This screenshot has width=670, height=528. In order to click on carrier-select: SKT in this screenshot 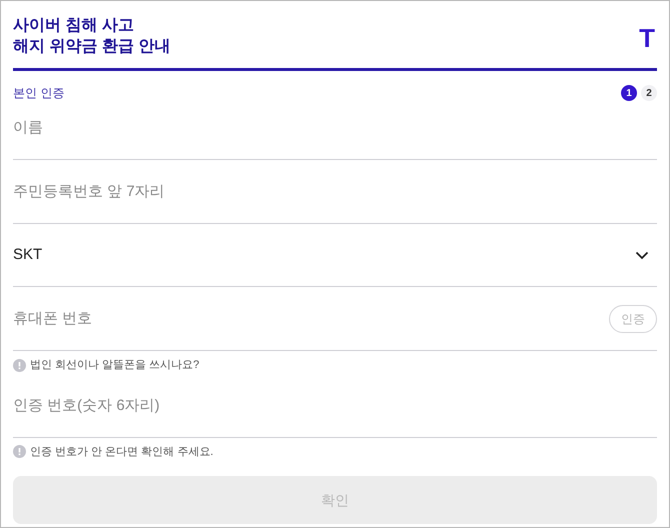, I will do `click(335, 255)`.